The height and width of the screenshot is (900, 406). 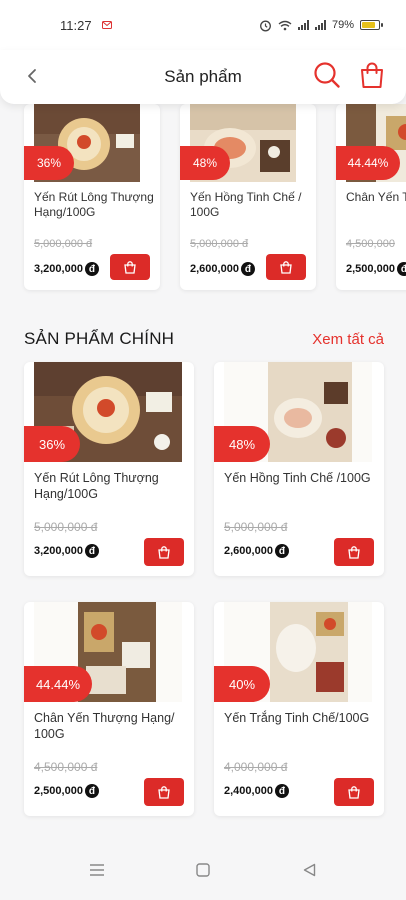 What do you see at coordinates (303, 25) in the screenshot?
I see `signal-icon` at bounding box center [303, 25].